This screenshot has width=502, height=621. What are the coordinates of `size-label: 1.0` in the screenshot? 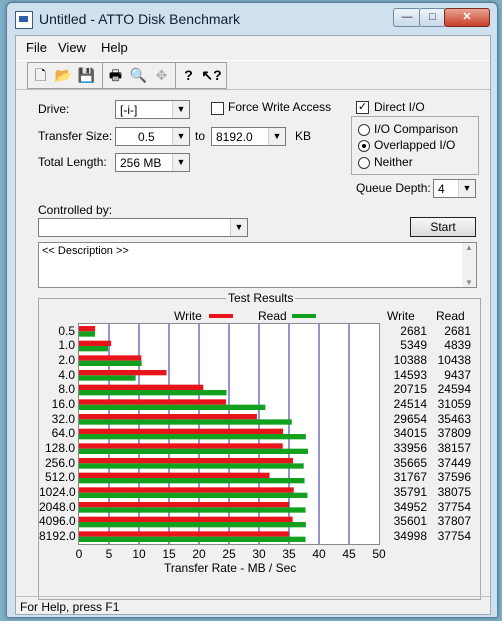 It's located at (66, 345).